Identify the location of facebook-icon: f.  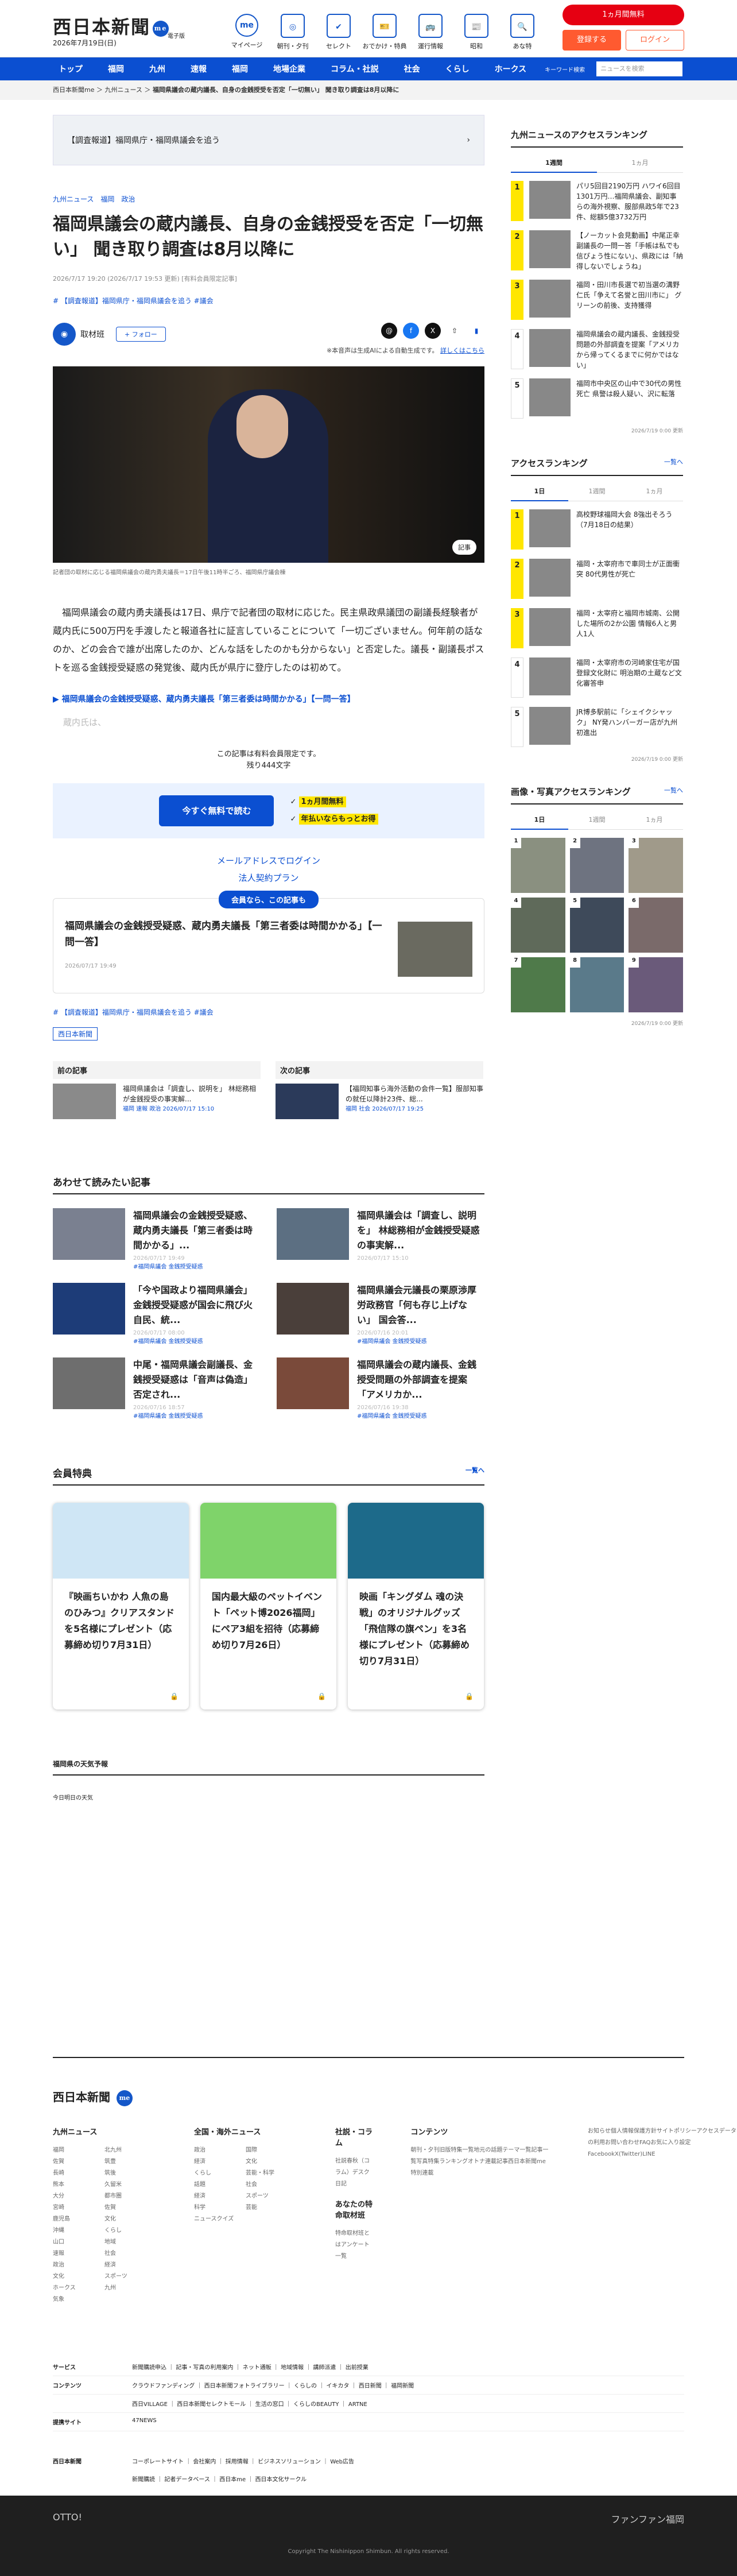
(411, 331).